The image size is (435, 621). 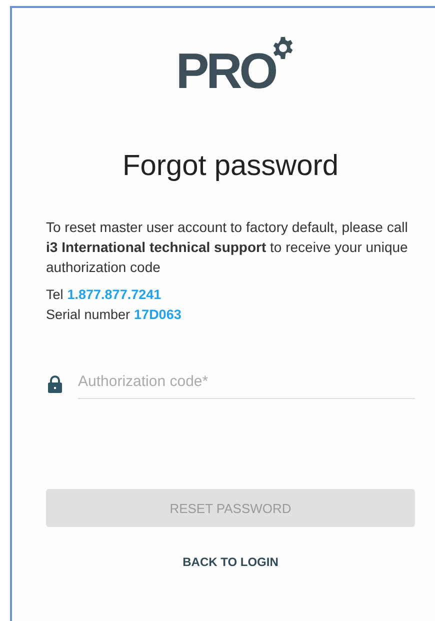 I want to click on contact-label: Serial number, so click(x=88, y=315).